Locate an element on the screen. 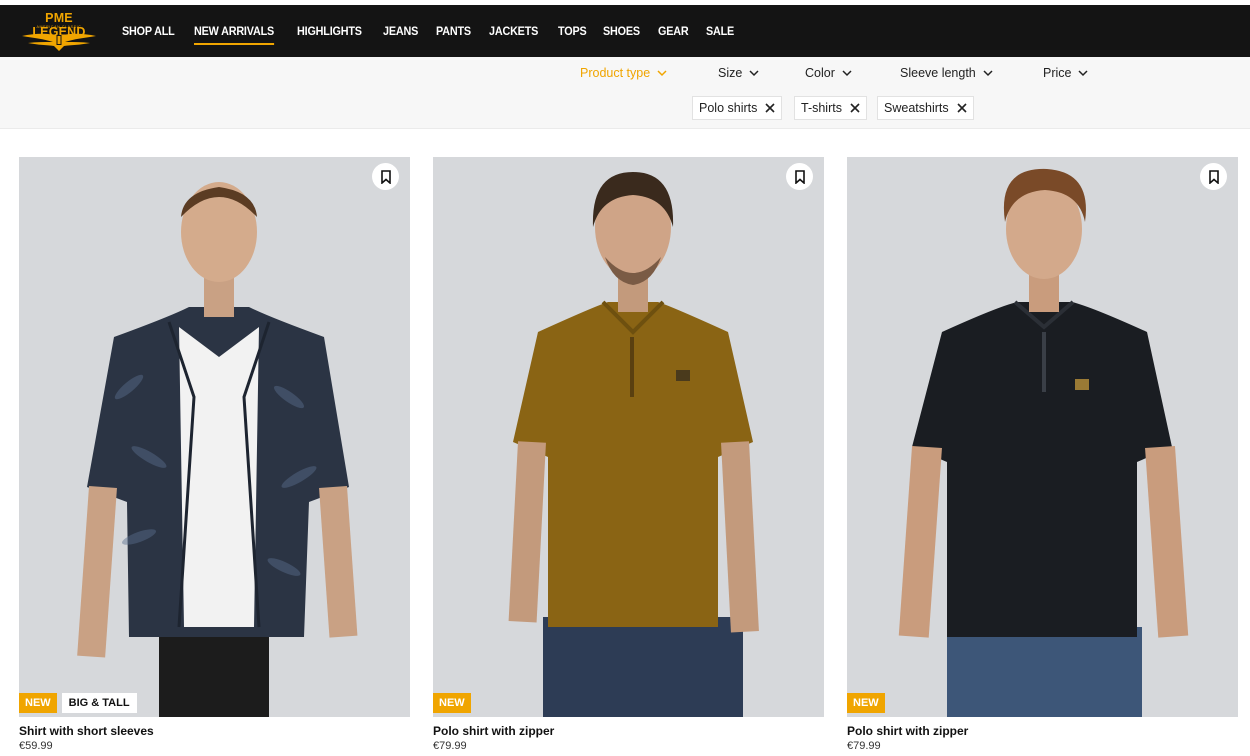 This screenshot has width=1250, height=756. brand-logo: PME LEGEND AMERICAN CLASSIC is located at coordinates (59, 32).